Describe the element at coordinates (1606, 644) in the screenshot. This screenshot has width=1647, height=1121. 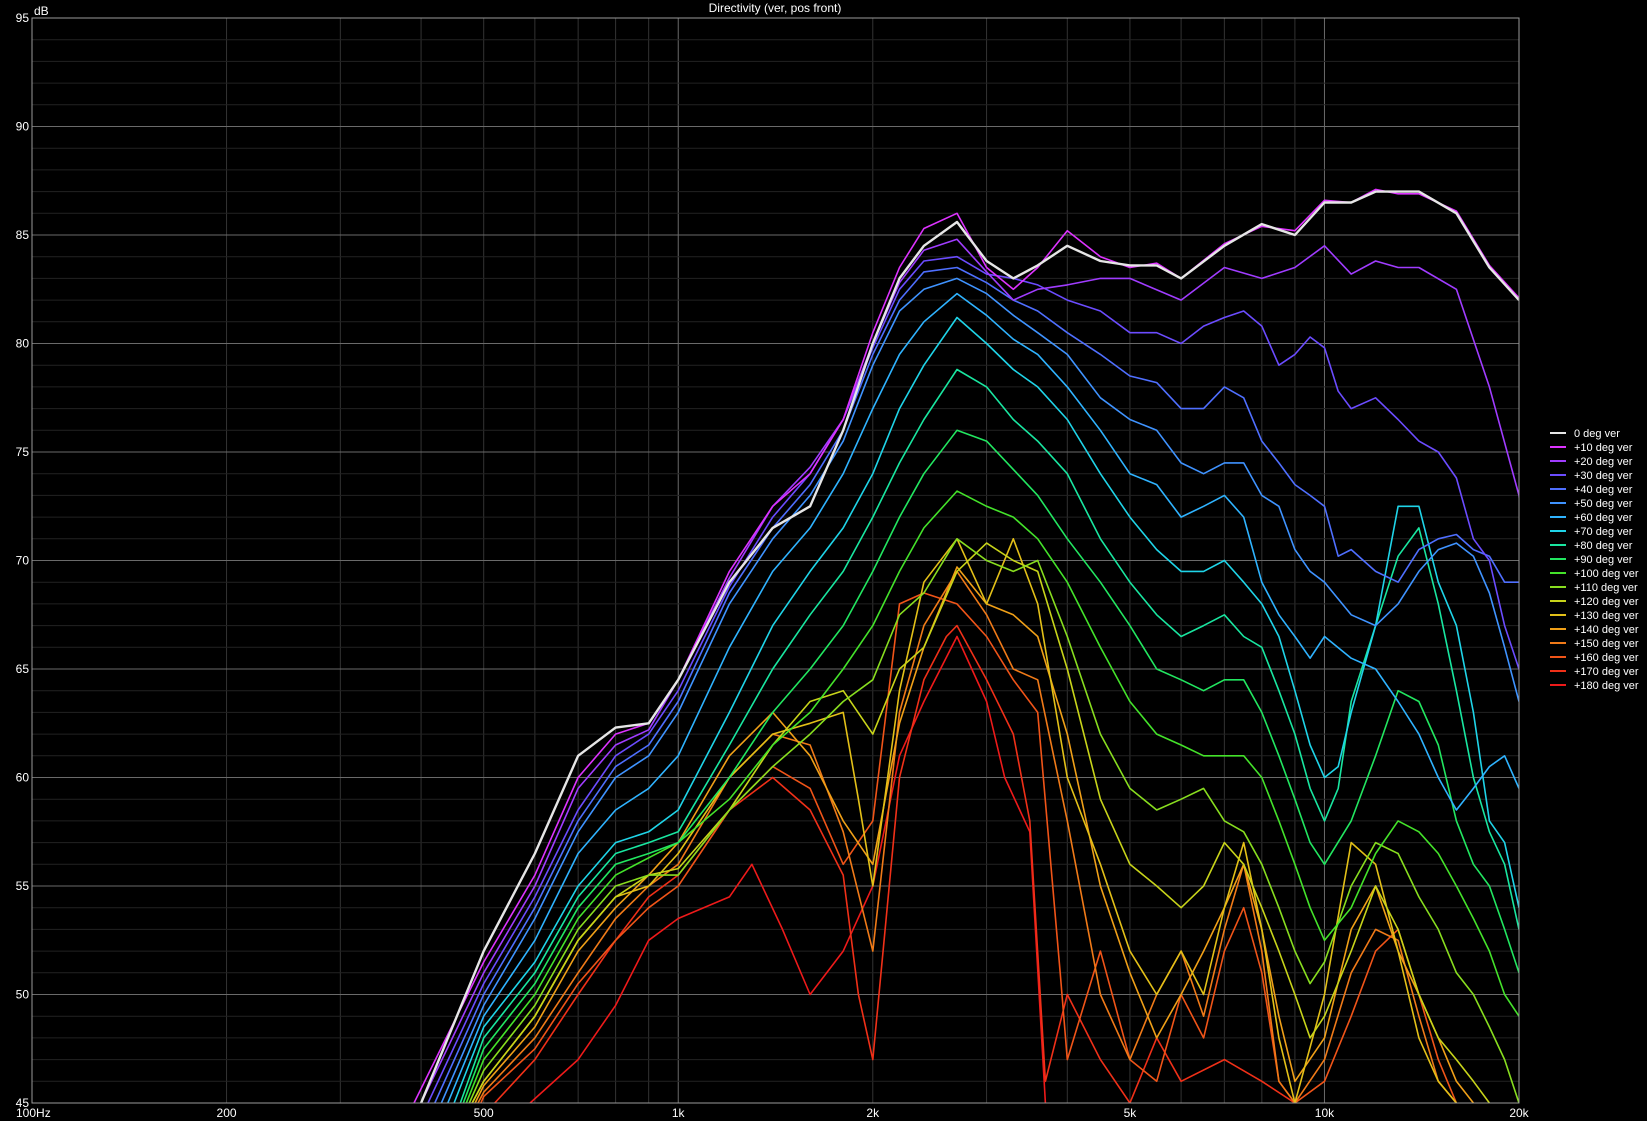
I see `legend-label: +150 deg ver` at that location.